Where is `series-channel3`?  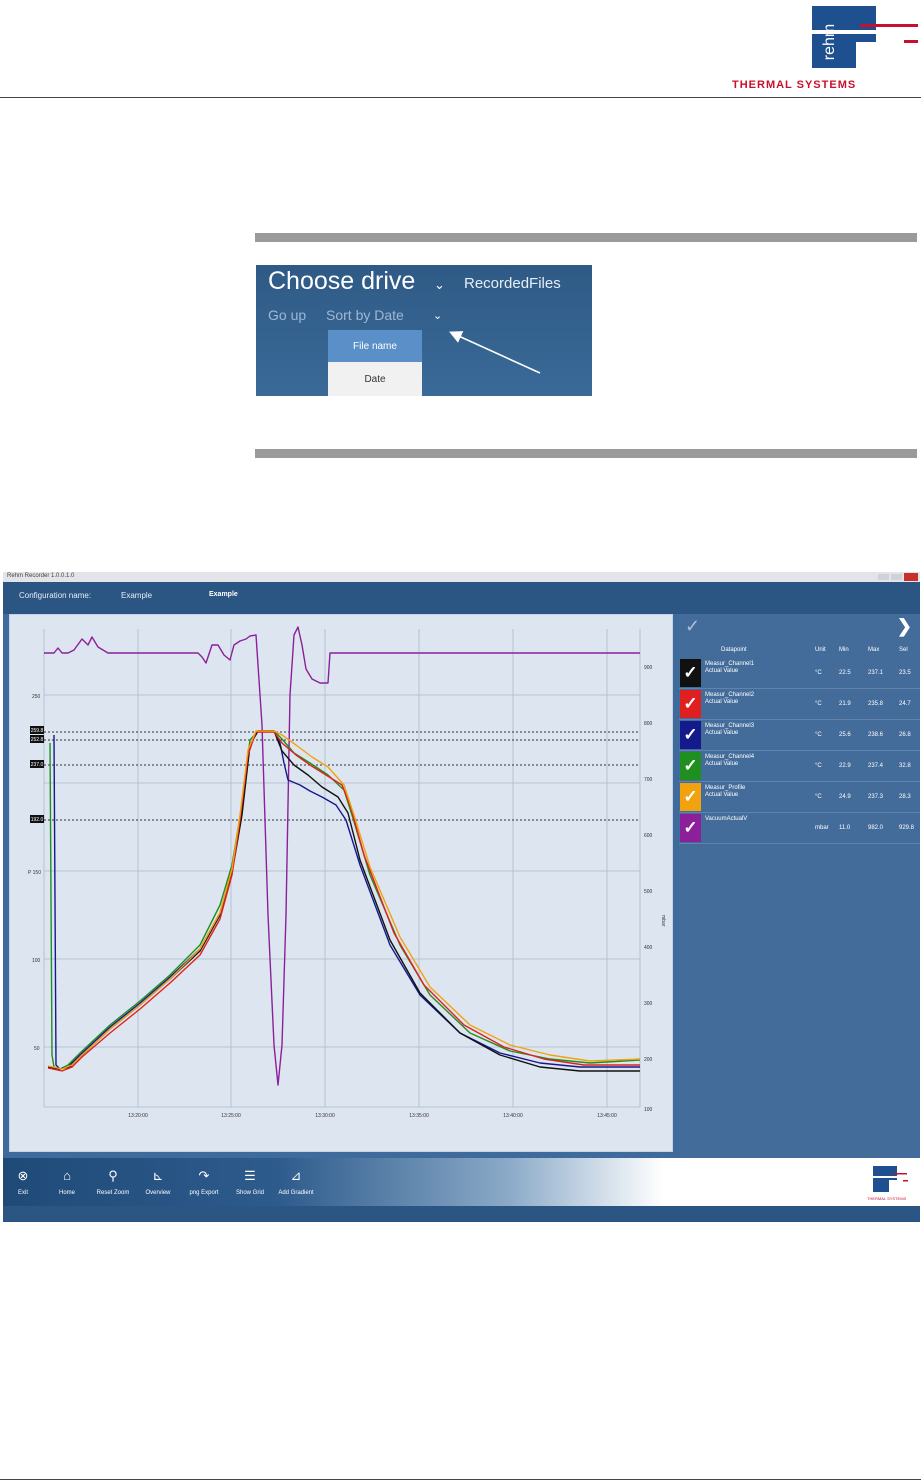
series-channel3 is located at coordinates (346, 900).